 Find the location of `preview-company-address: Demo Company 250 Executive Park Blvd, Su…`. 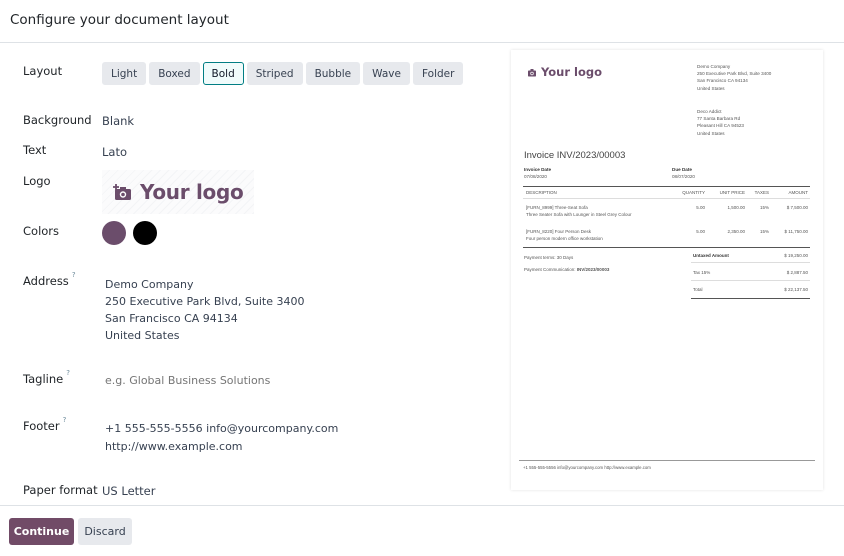

preview-company-address: Demo Company 250 Executive Park Blvd, Su… is located at coordinates (734, 77).